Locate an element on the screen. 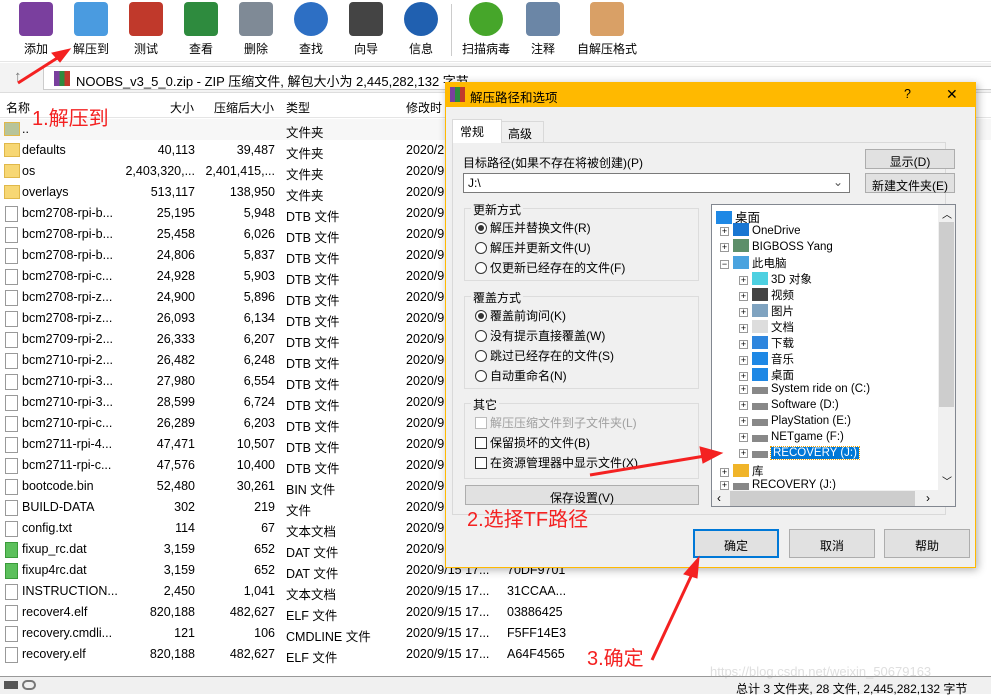 The height and width of the screenshot is (697, 991). tab-label: 常规 is located at coordinates (472, 132).